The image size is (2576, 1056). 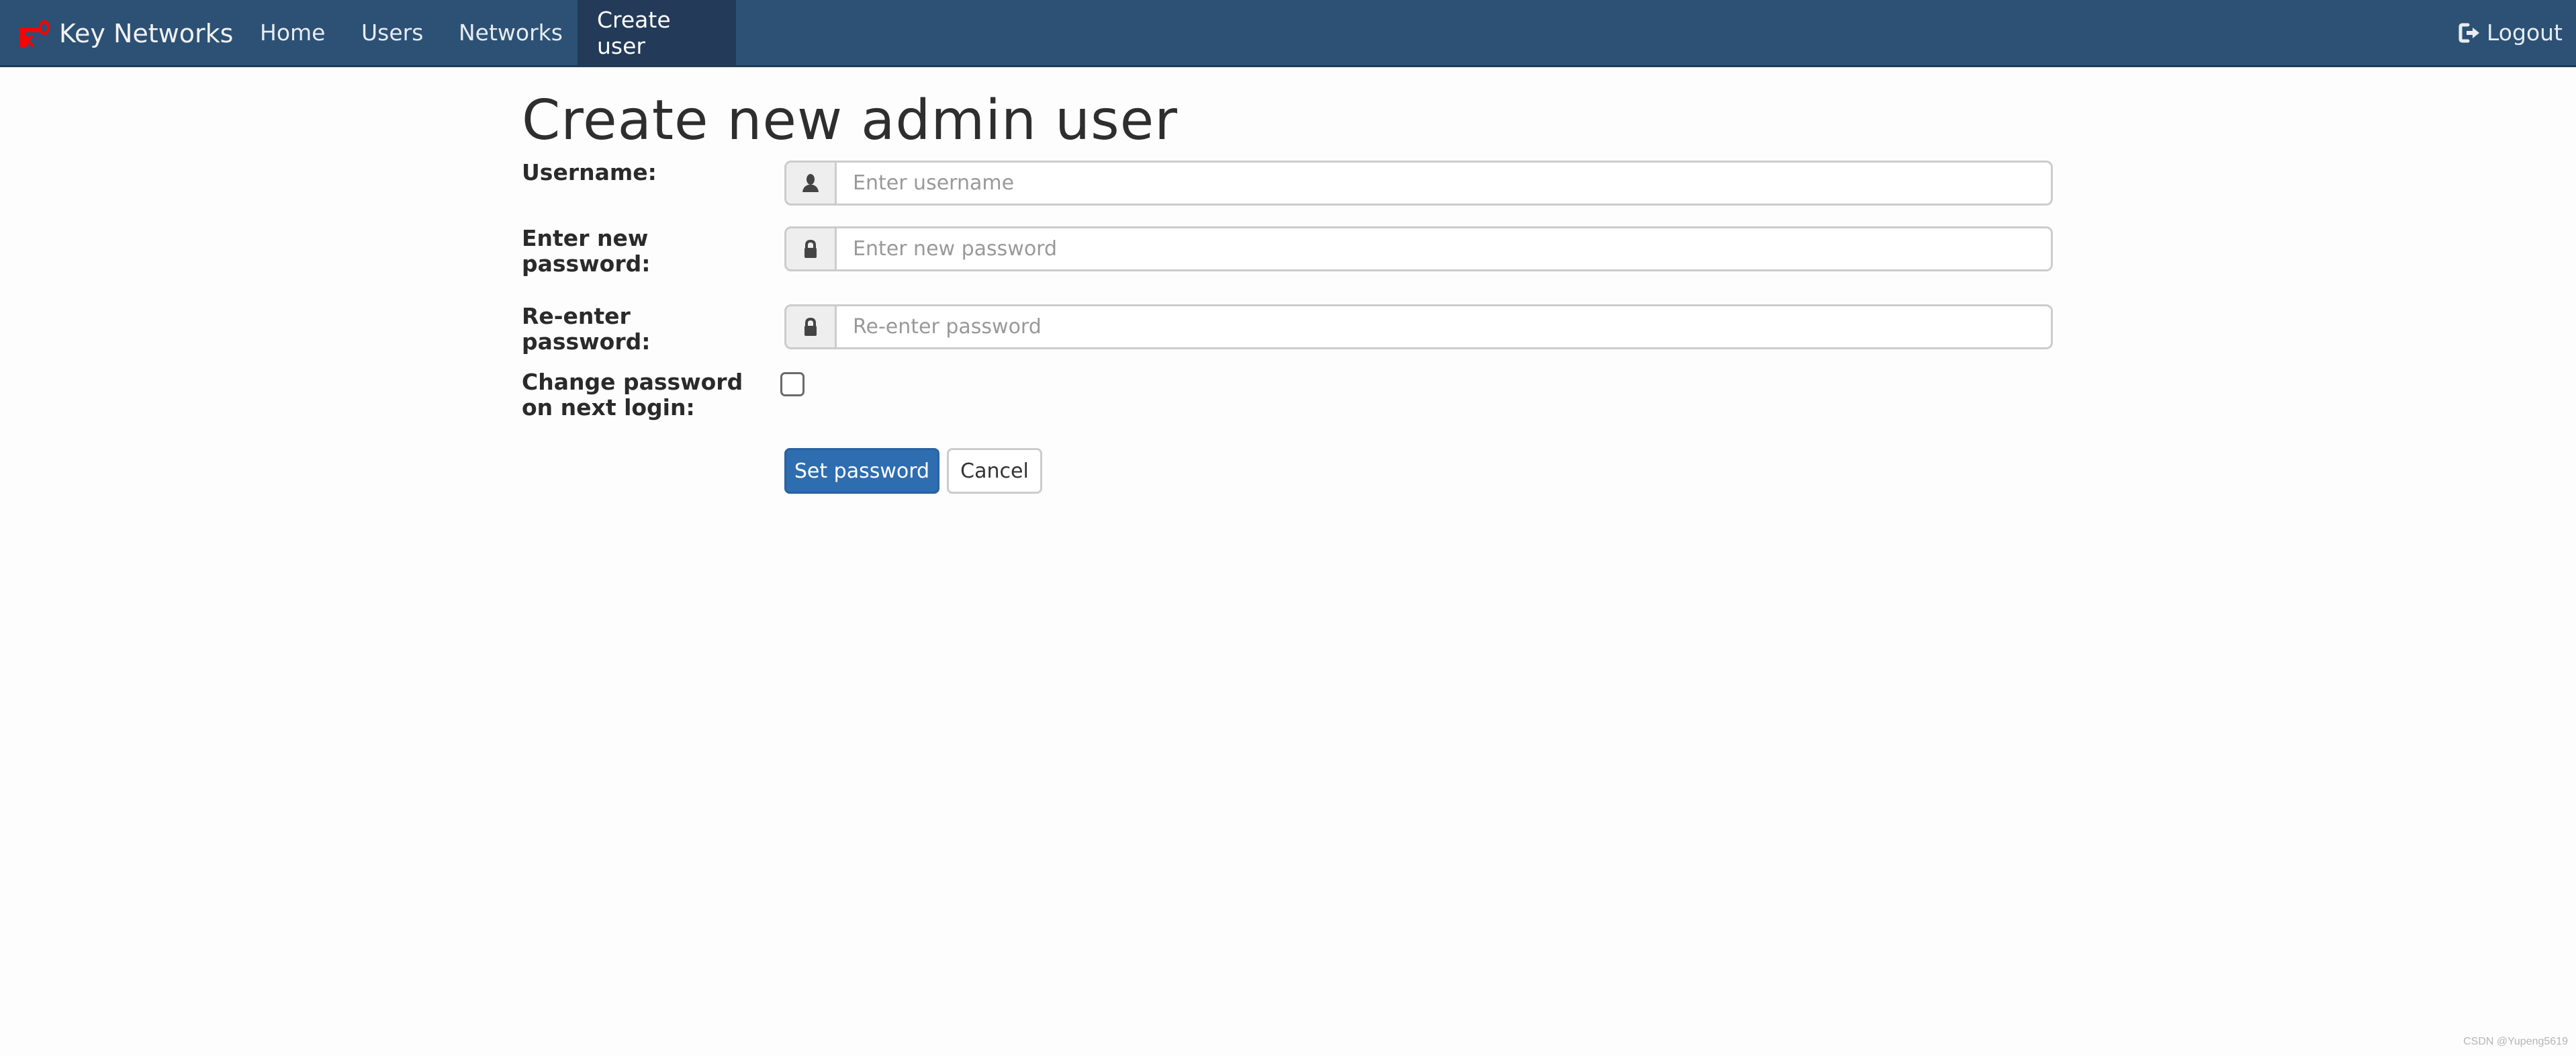 I want to click on new-password-input-group, so click(x=1418, y=248).